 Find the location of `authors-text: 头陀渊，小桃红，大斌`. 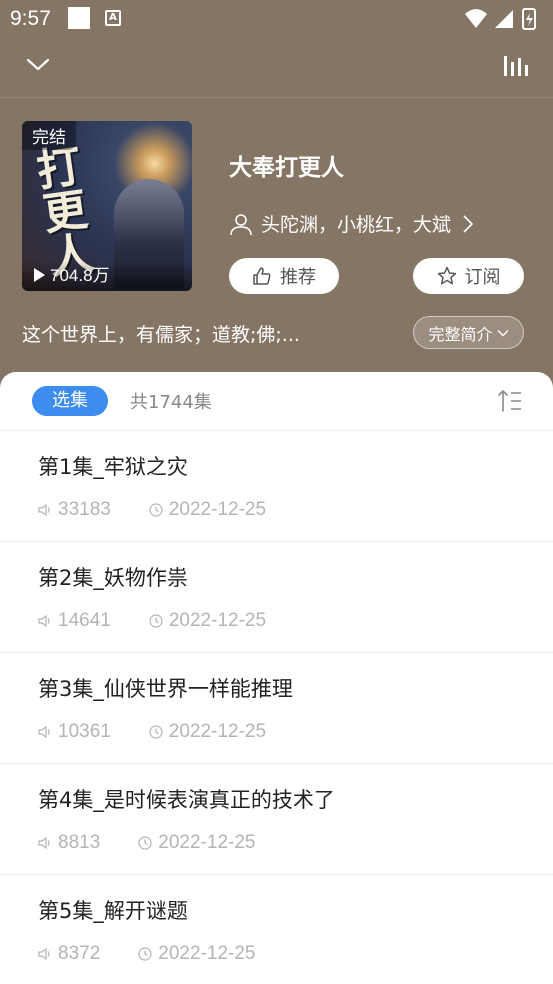

authors-text: 头陀渊，小桃红，大斌 is located at coordinates (356, 225).